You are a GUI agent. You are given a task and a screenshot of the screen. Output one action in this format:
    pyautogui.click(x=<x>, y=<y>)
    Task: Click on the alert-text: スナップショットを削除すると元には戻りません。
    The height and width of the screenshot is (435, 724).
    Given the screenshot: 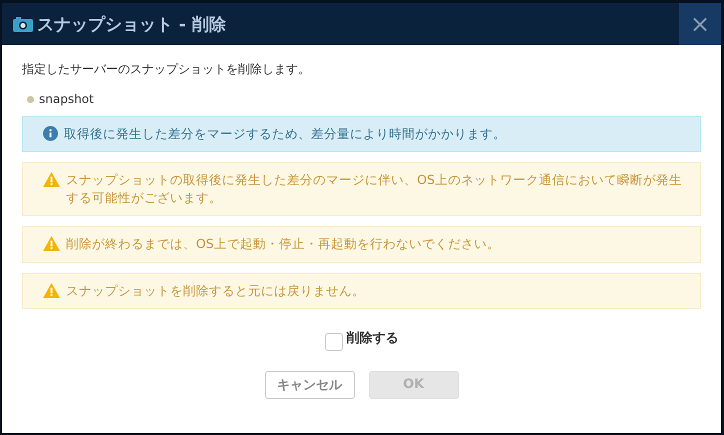 What is the action you would take?
    pyautogui.click(x=215, y=291)
    